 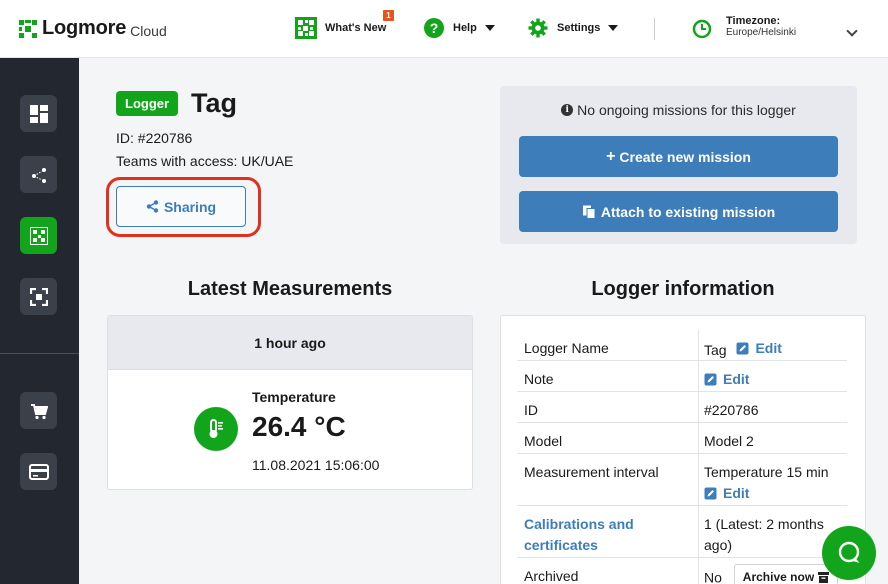 I want to click on timezone-selector: Timezone: Europe/Helsinki, so click(x=744, y=27).